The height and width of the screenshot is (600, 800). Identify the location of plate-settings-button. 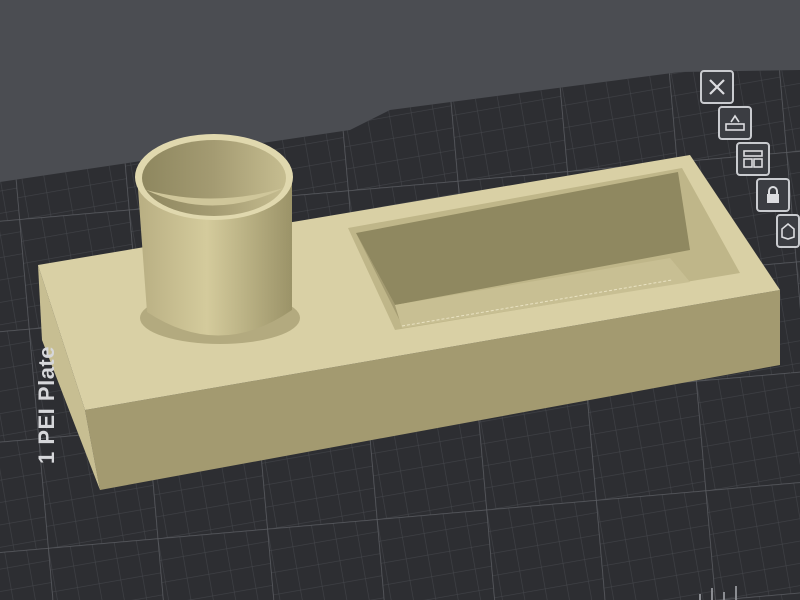
(788, 231).